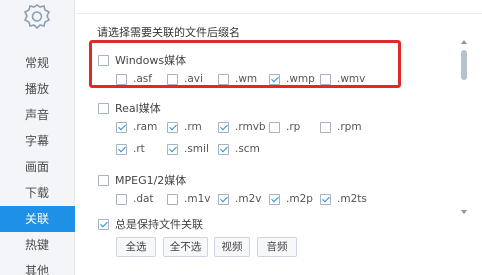  I want to click on sidebar-item-playback: 播放, so click(37, 89).